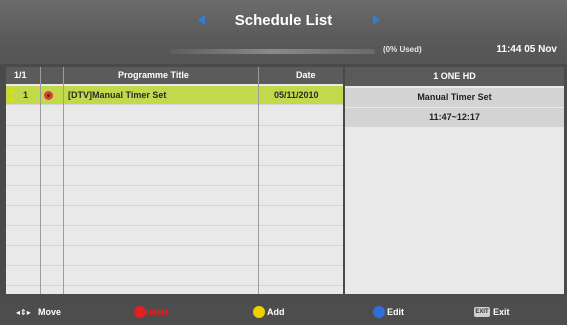 This screenshot has height=325, width=567. I want to click on row-date: 05/11/2010, so click(296, 95).